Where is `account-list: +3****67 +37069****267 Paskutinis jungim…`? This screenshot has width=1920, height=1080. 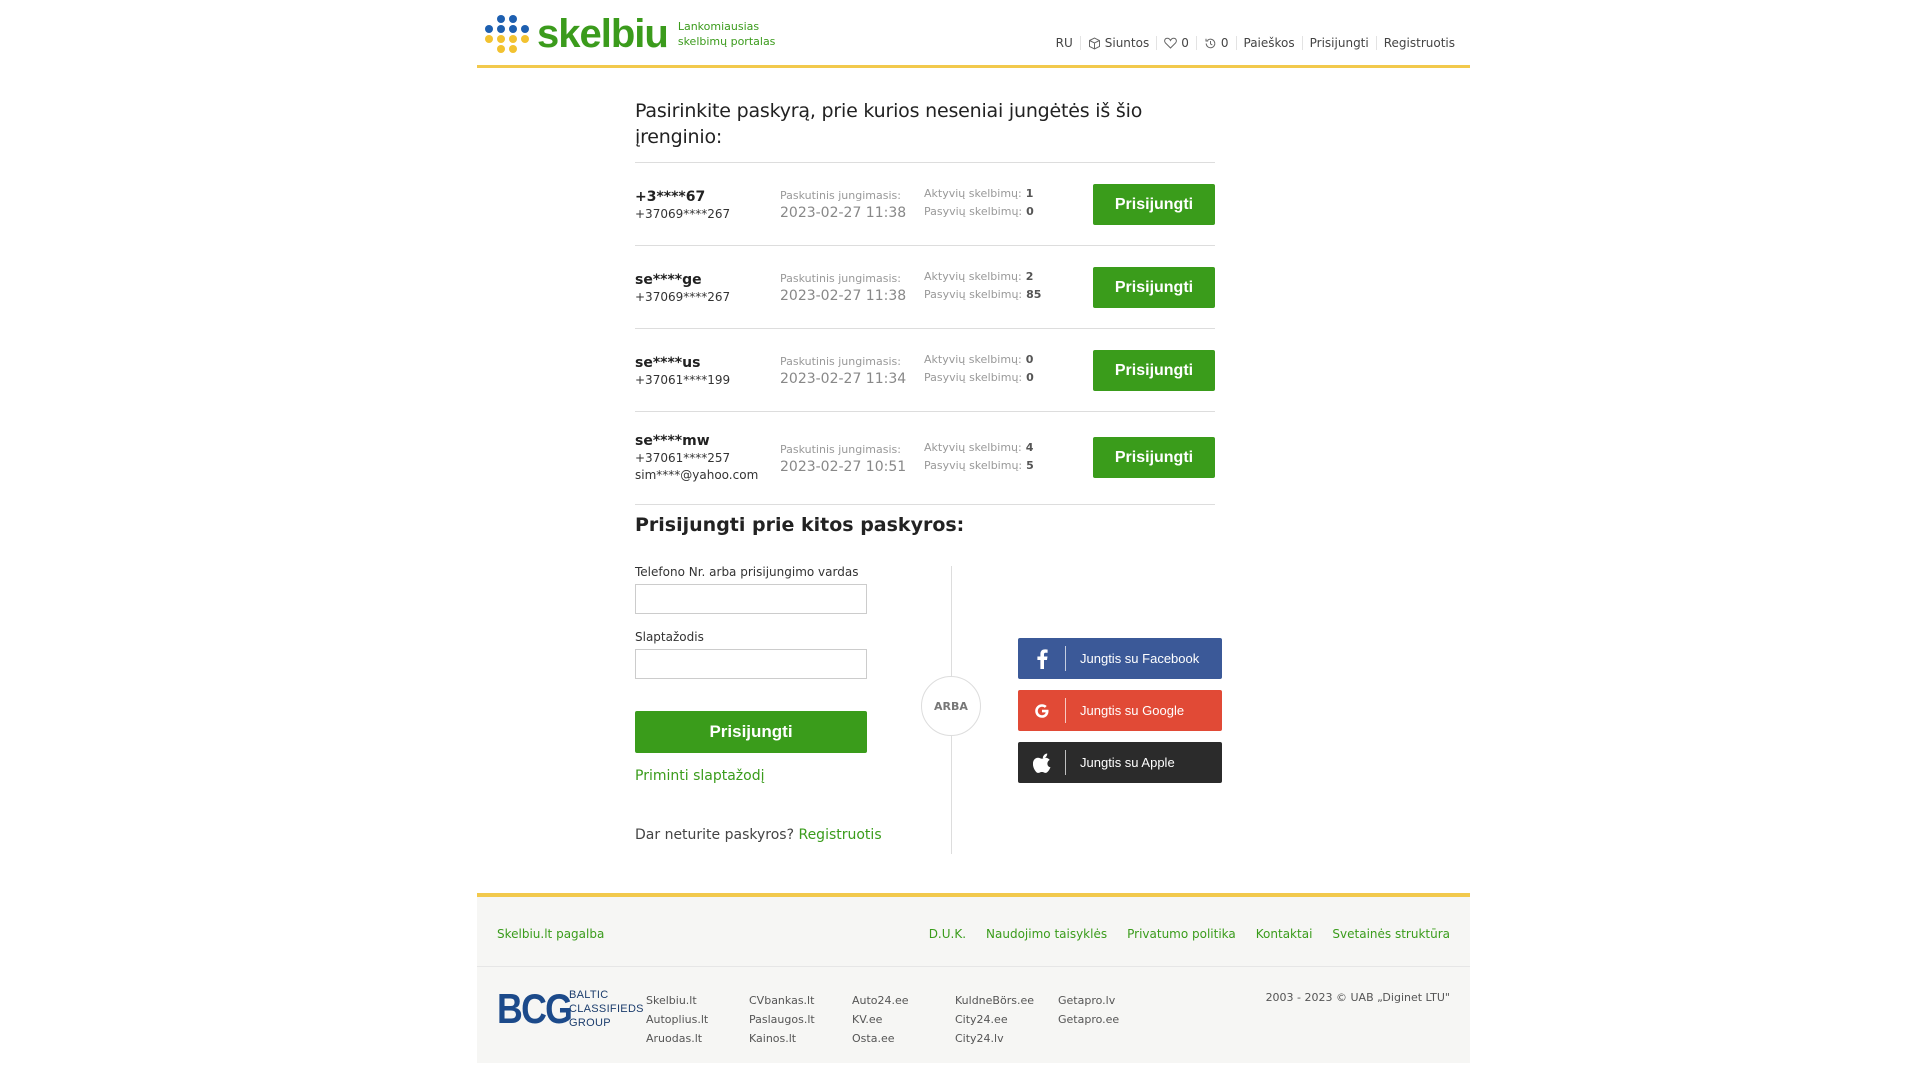
account-list: +3****67 +37069****267 Paskutinis jungim… is located at coordinates (925, 333).